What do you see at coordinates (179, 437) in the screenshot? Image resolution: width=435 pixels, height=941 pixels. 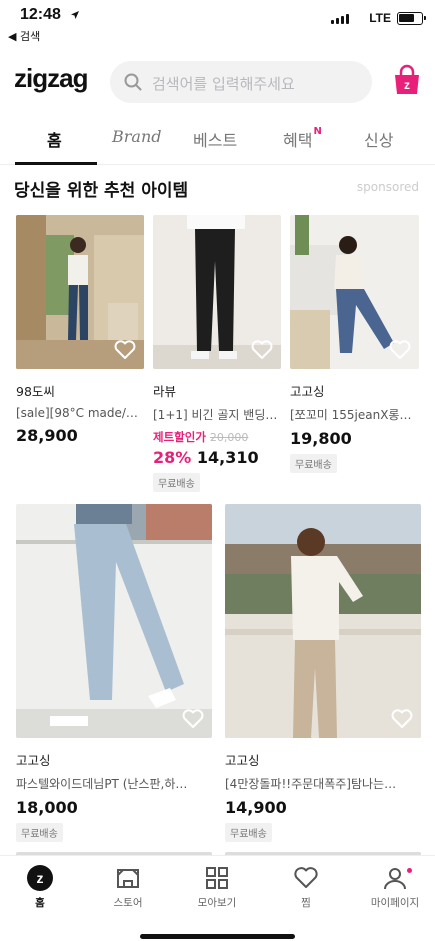 I see `deal-label-text: 제트할인가` at bounding box center [179, 437].